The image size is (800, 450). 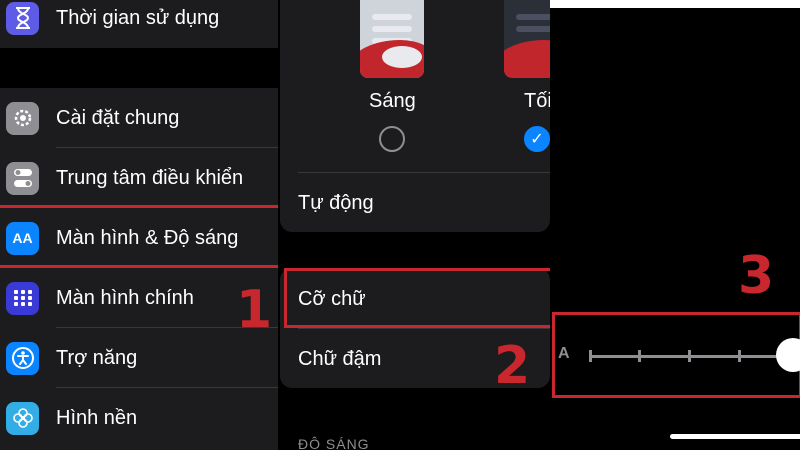 I want to click on app-grid-icon, so click(x=22, y=298).